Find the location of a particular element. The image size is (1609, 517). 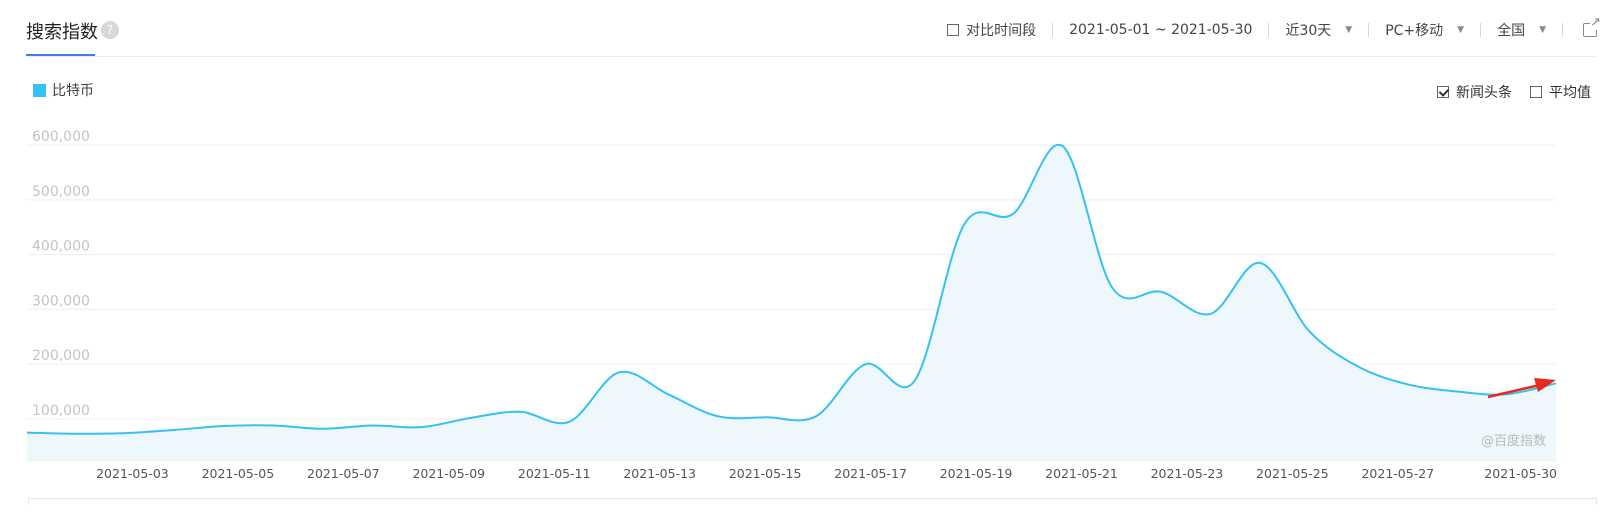

x-tick-label: 2021-05-13 is located at coordinates (659, 473).